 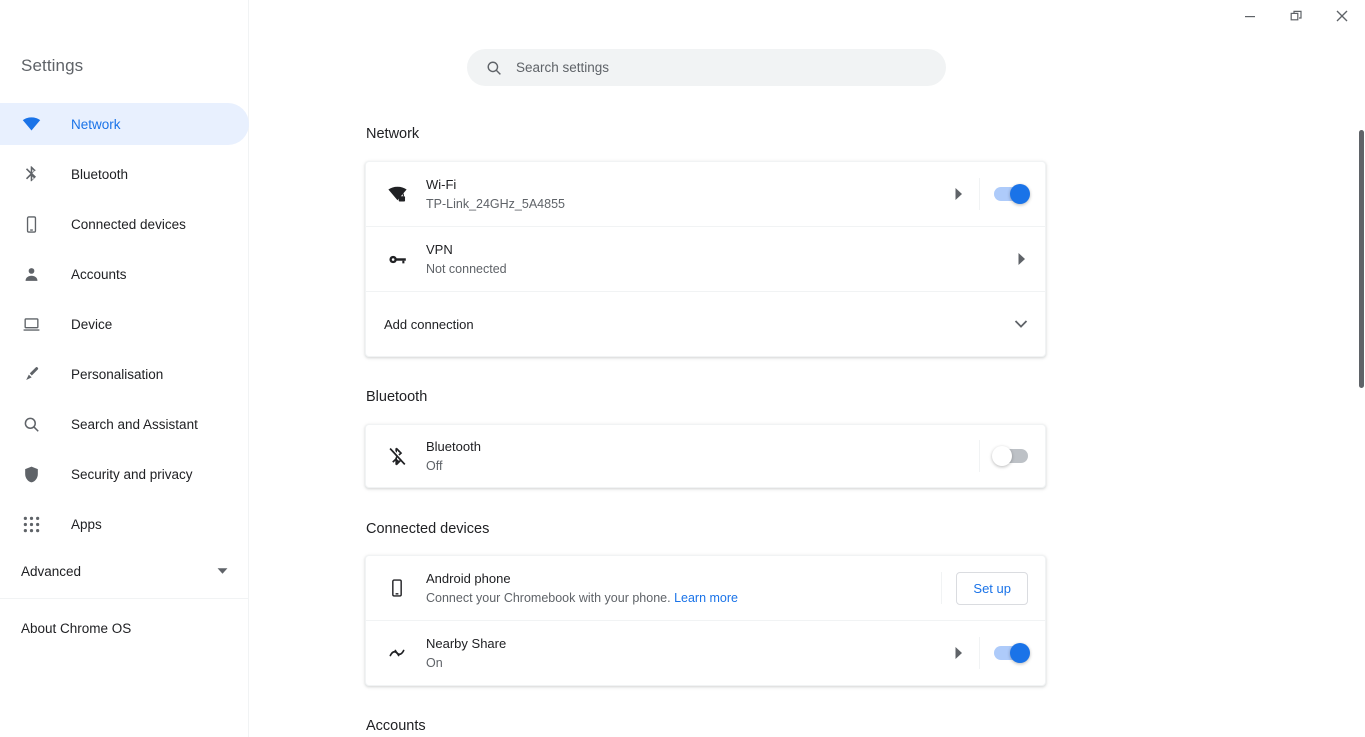 I want to click on nearby-share-title: Nearby Share, so click(x=466, y=643).